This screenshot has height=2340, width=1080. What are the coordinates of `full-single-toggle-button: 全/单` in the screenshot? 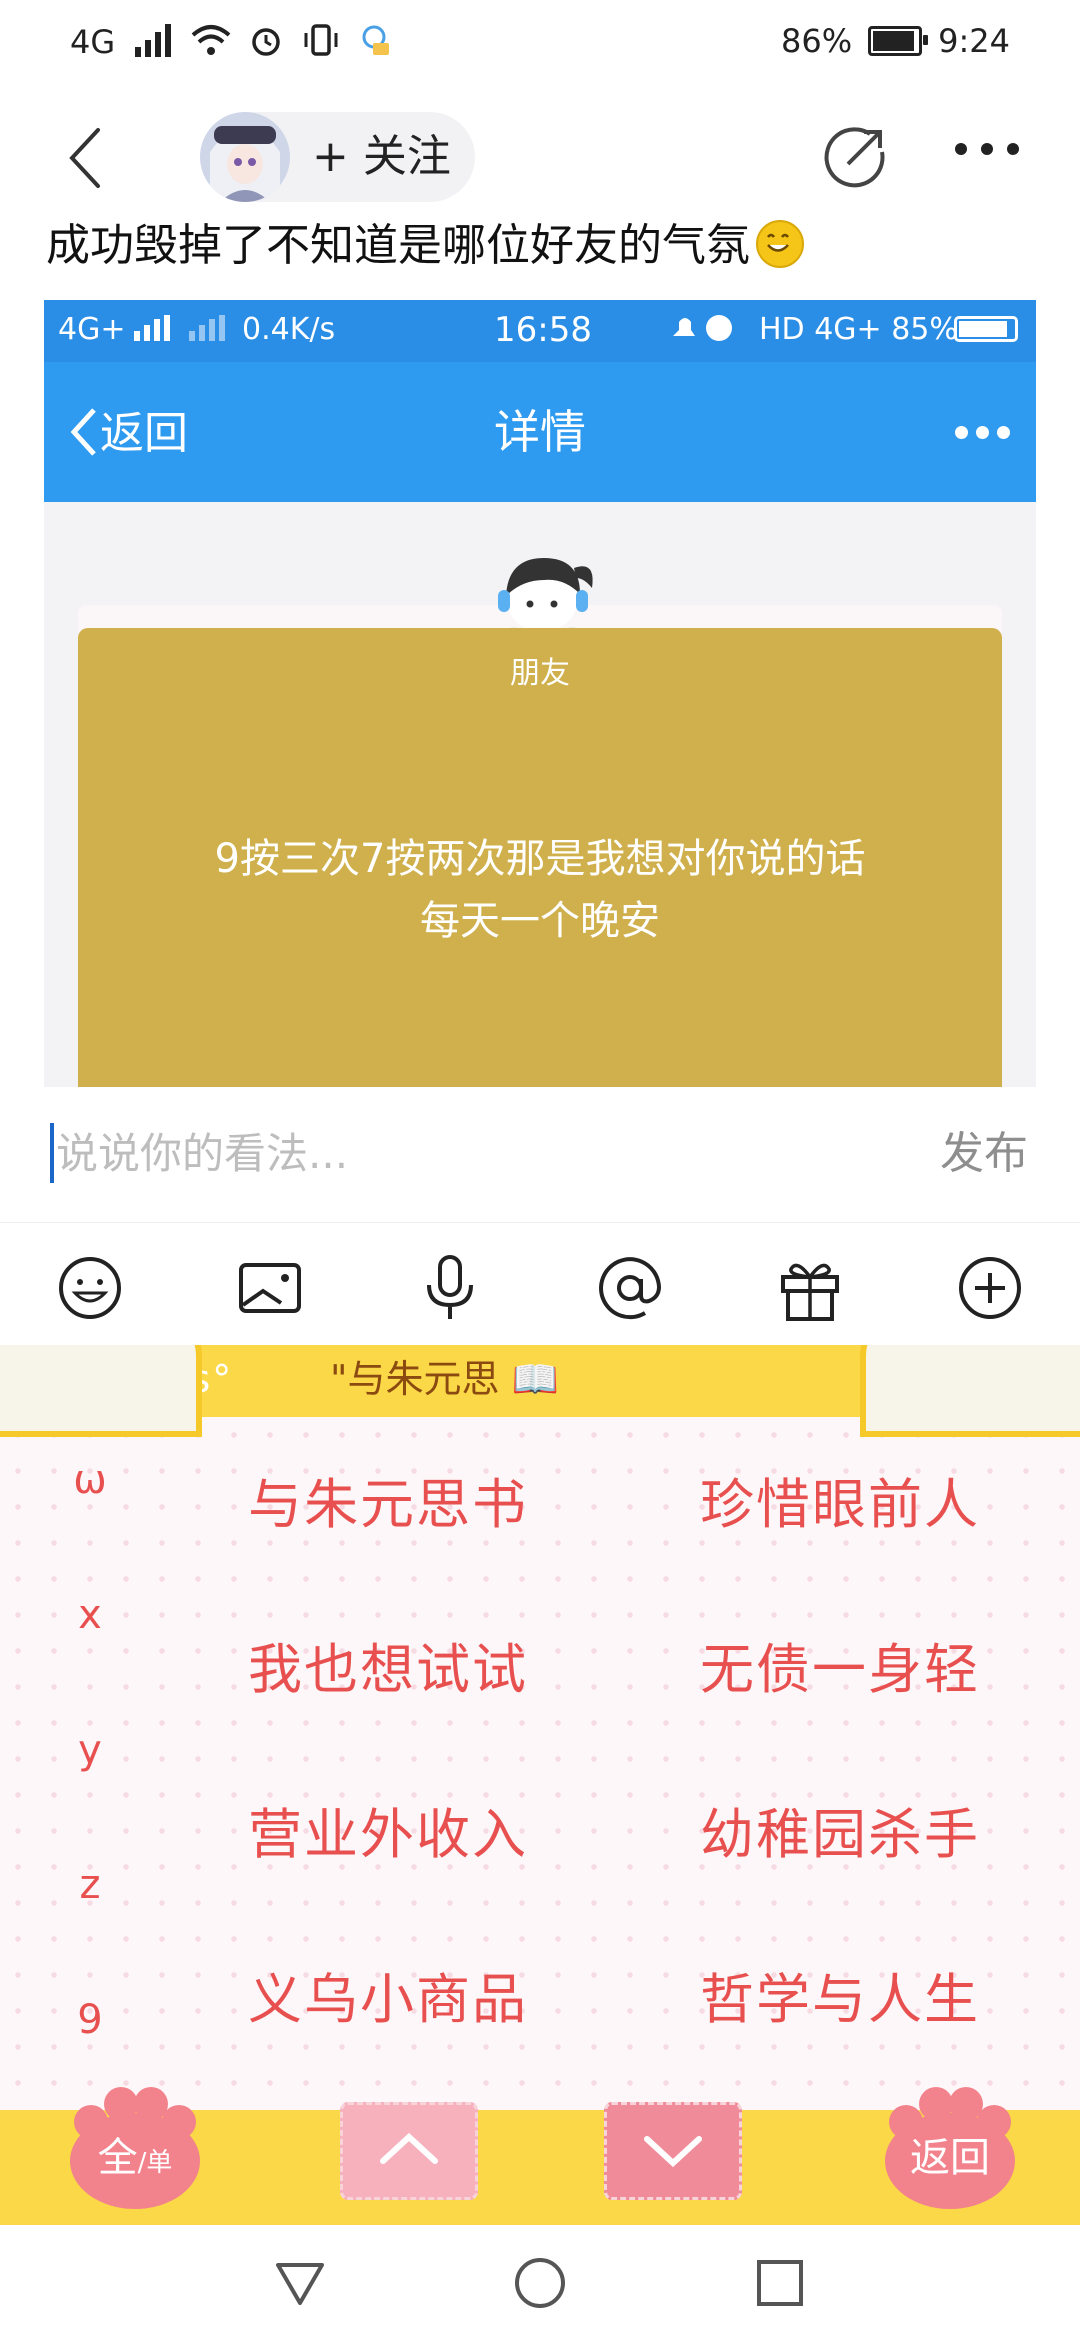 It's located at (135, 2148).